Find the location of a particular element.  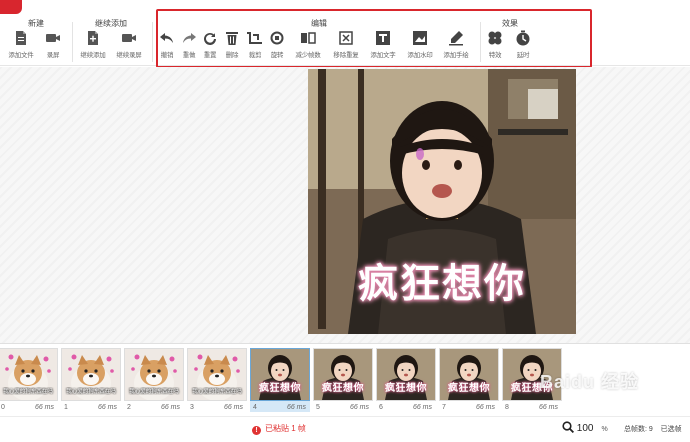

reduce-frames-icon is located at coordinates (308, 38).